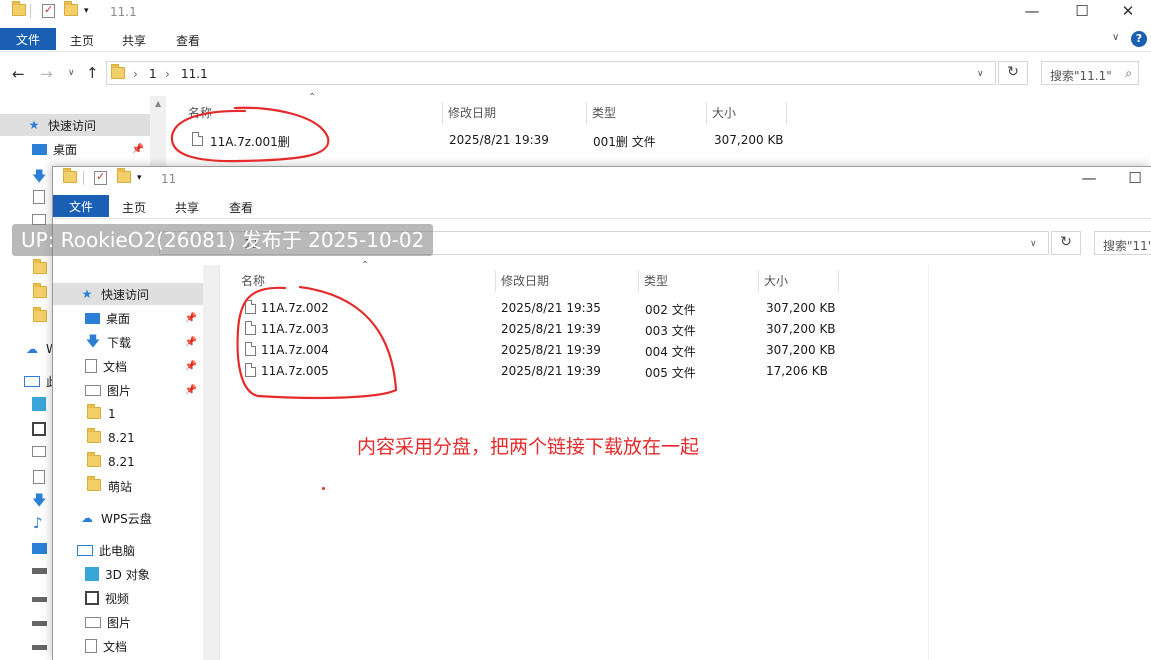  I want to click on scrollbar, so click(211, 462).